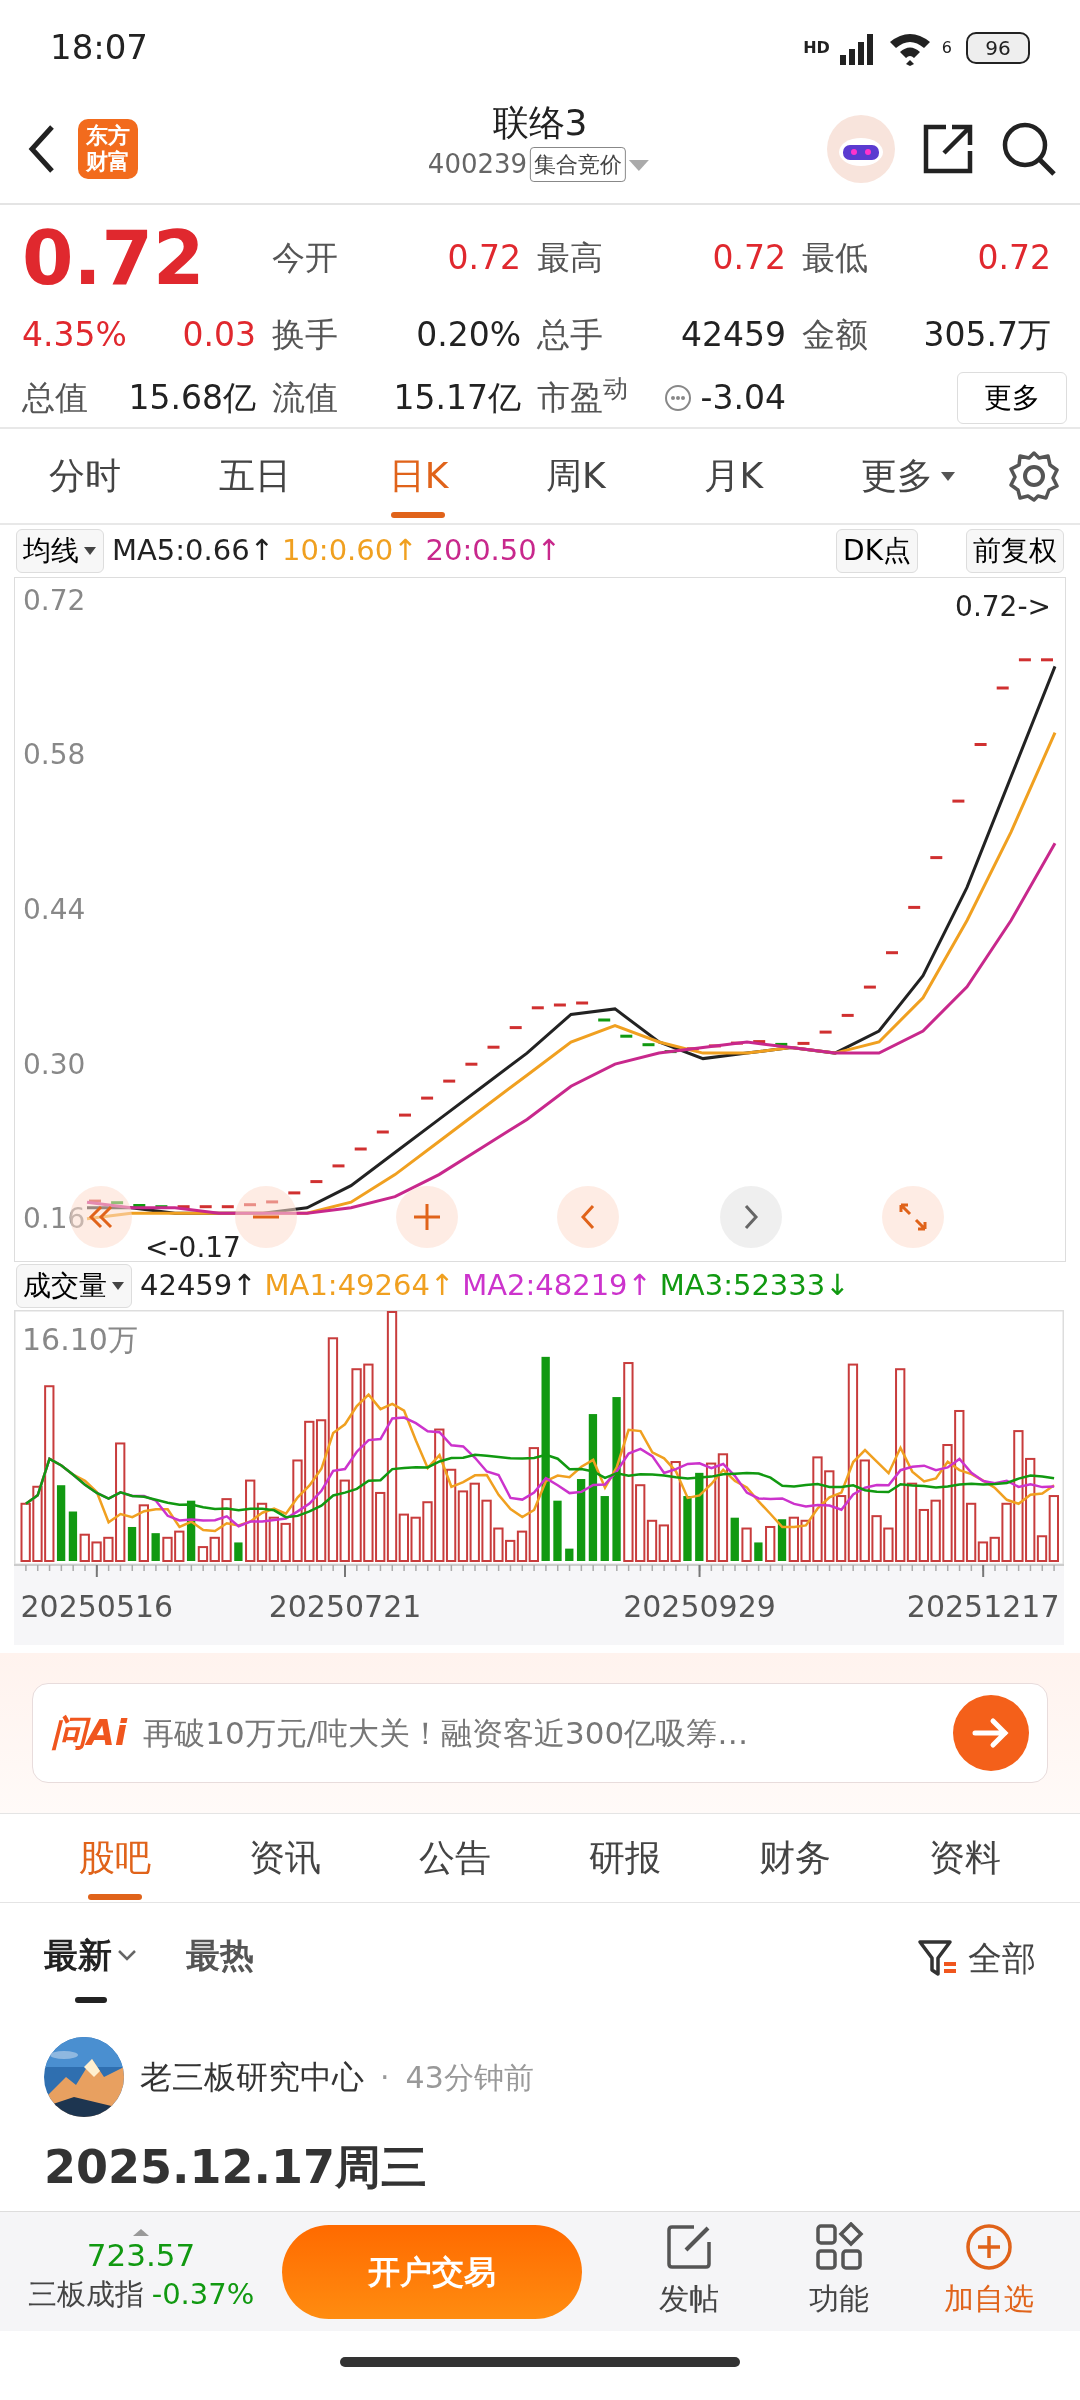 The width and height of the screenshot is (1080, 2400). I want to click on period-tab: 更多, so click(909, 476).